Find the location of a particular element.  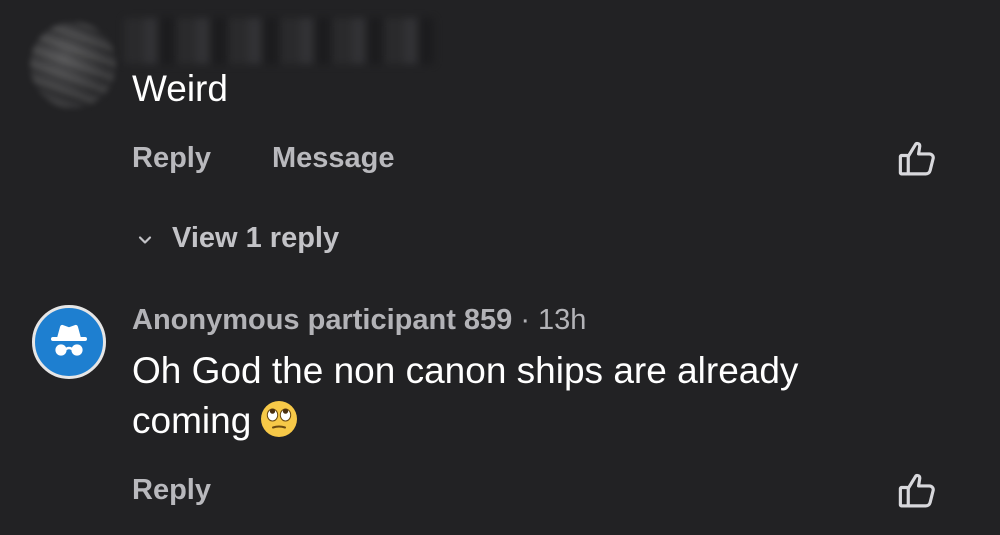

avatar is located at coordinates (69, 342).